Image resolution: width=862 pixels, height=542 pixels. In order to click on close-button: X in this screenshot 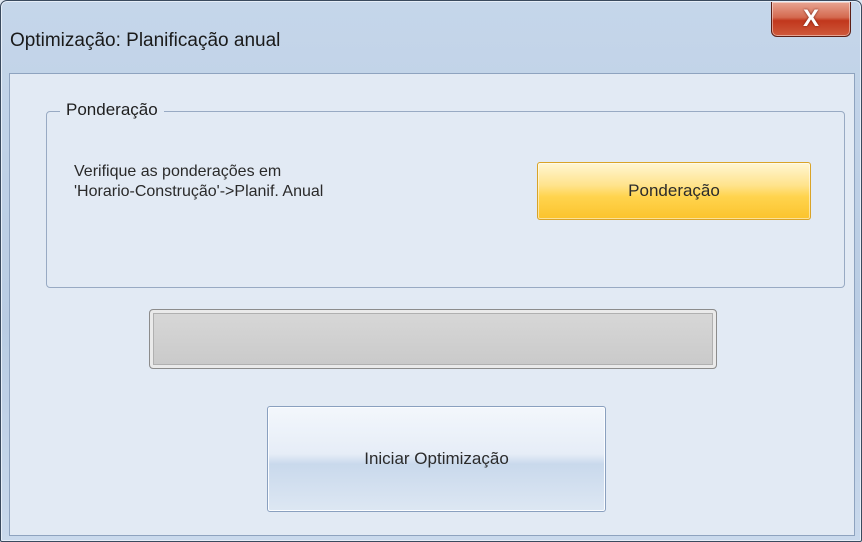, I will do `click(811, 19)`.